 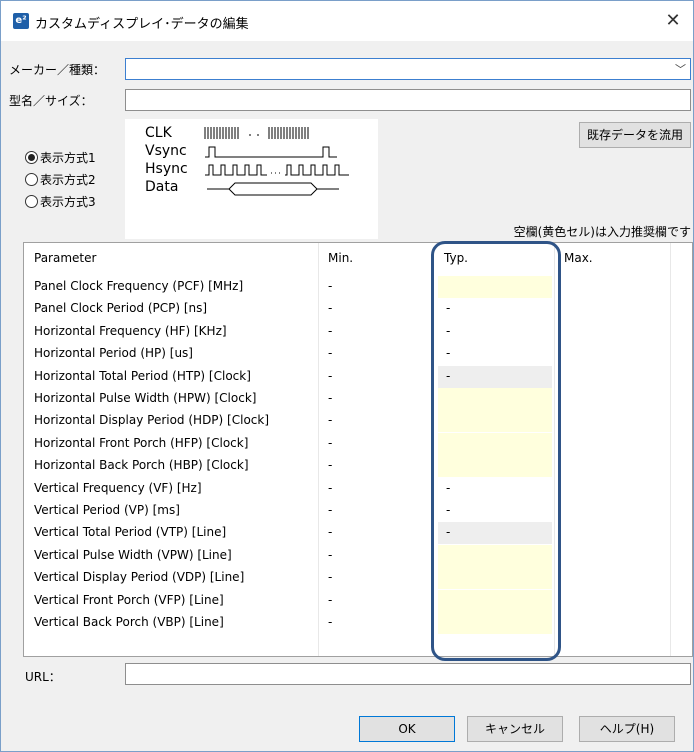 What do you see at coordinates (139, 577) in the screenshot?
I see `parameter-name: Vertical Display Period (VDP) [Line]` at bounding box center [139, 577].